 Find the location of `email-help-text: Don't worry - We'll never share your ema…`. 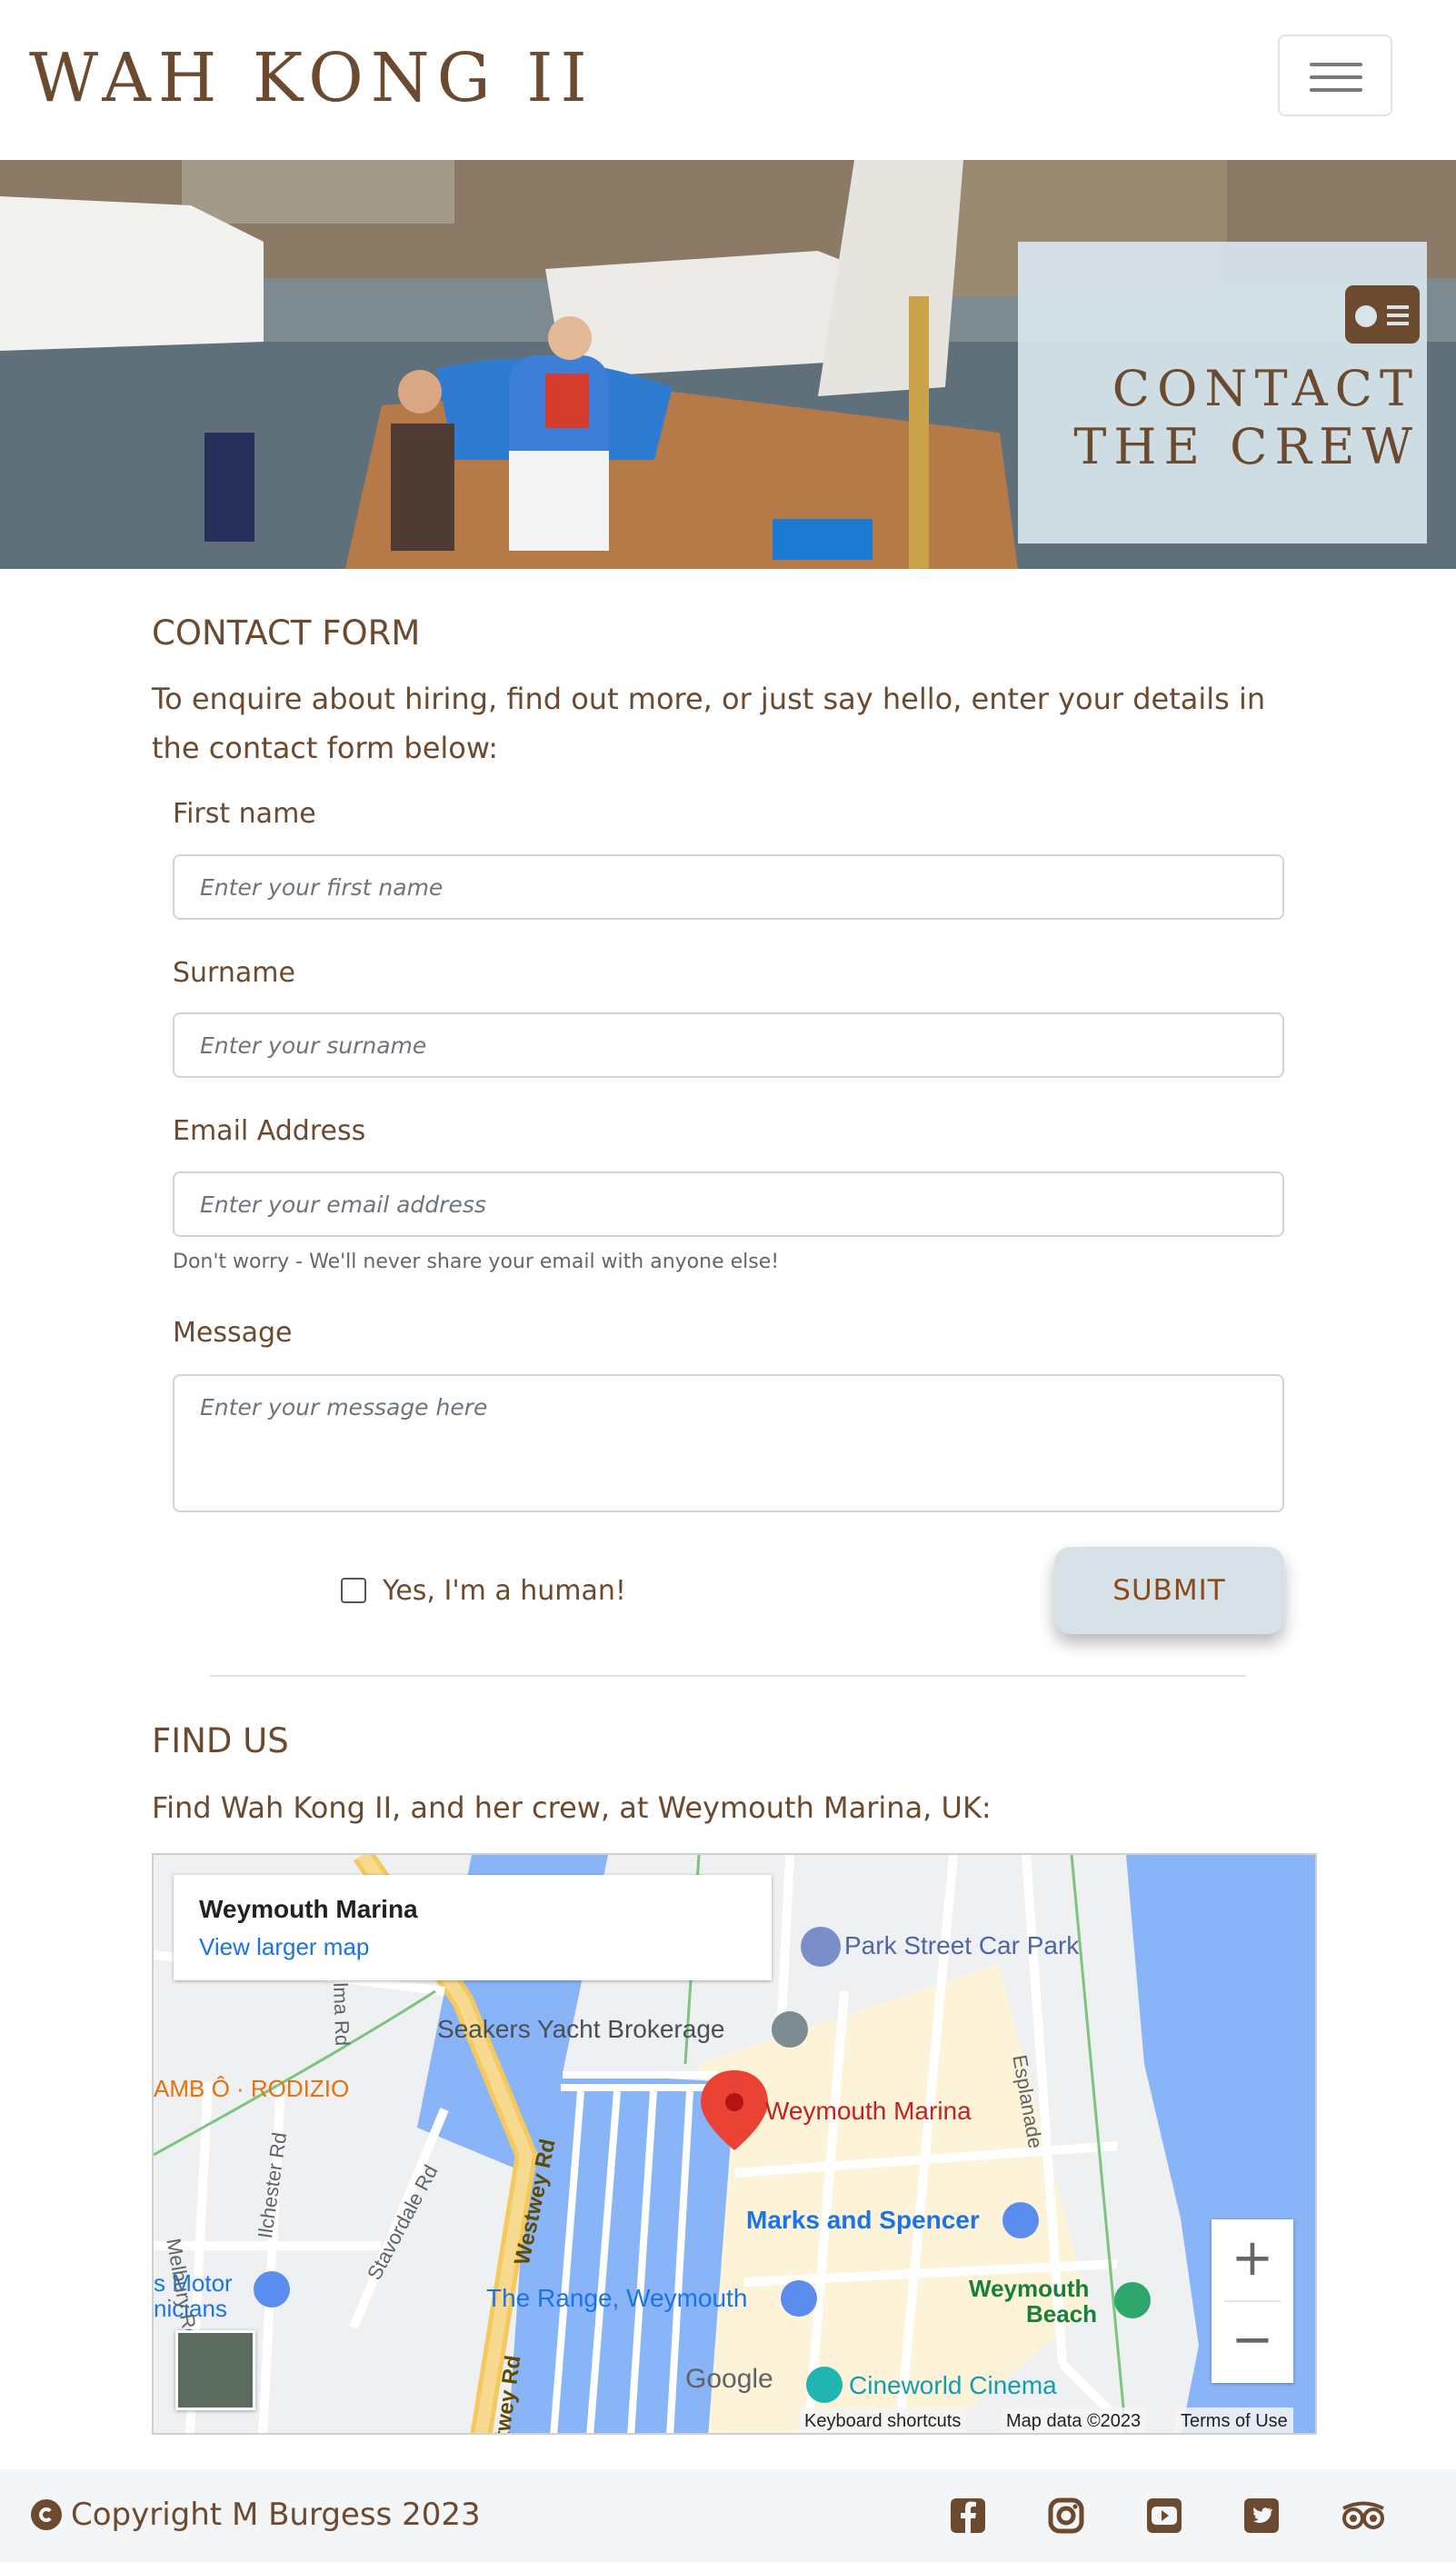

email-help-text: Don't worry - We'll never share your ema… is located at coordinates (476, 1262).